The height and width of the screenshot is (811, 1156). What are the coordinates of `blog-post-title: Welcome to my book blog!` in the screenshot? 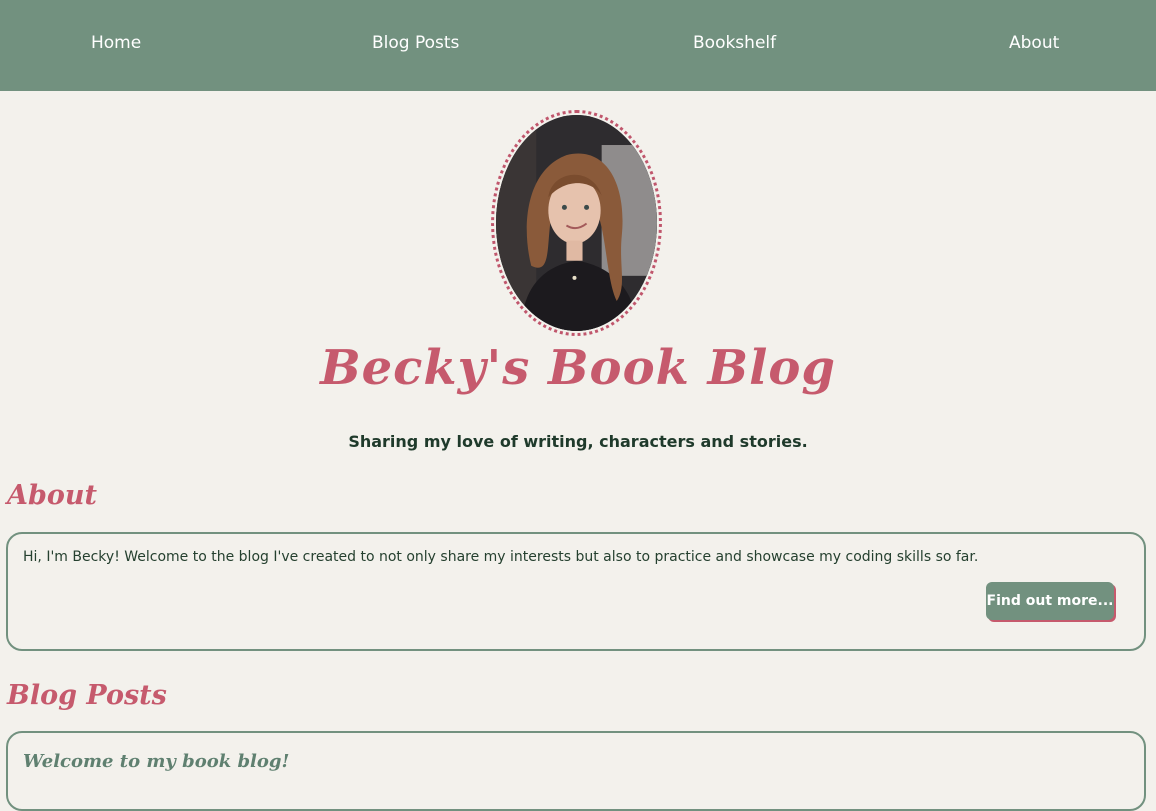 It's located at (156, 761).